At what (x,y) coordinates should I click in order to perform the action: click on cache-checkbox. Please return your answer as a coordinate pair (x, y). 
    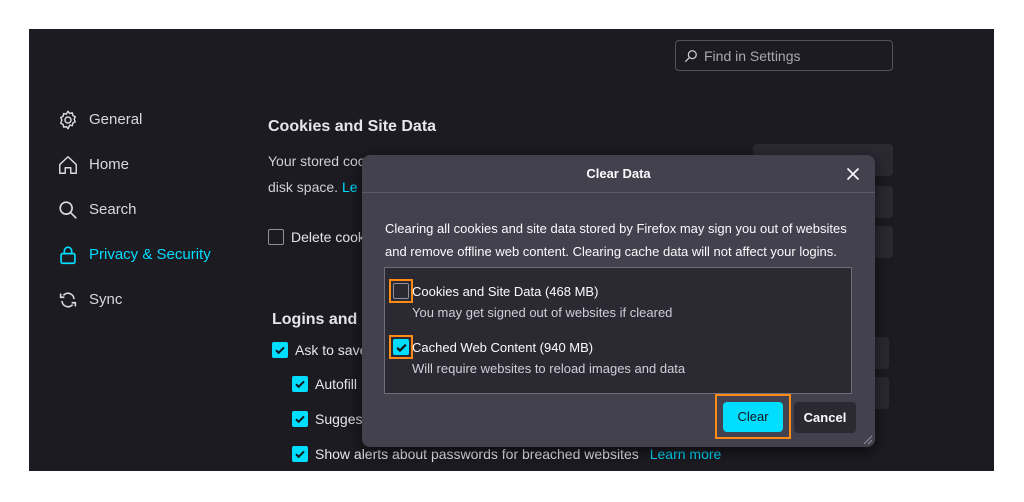
    Looking at the image, I should click on (401, 347).